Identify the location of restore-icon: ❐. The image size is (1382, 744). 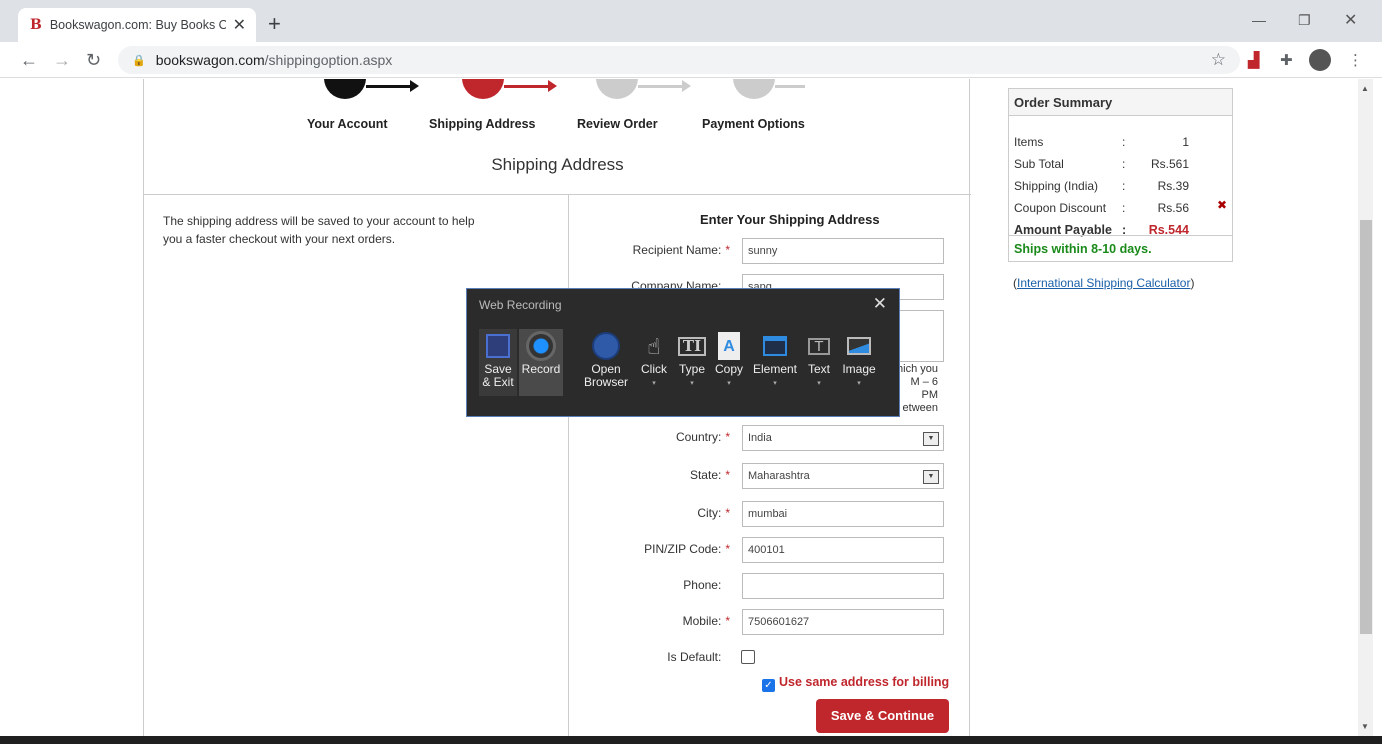
(1304, 20).